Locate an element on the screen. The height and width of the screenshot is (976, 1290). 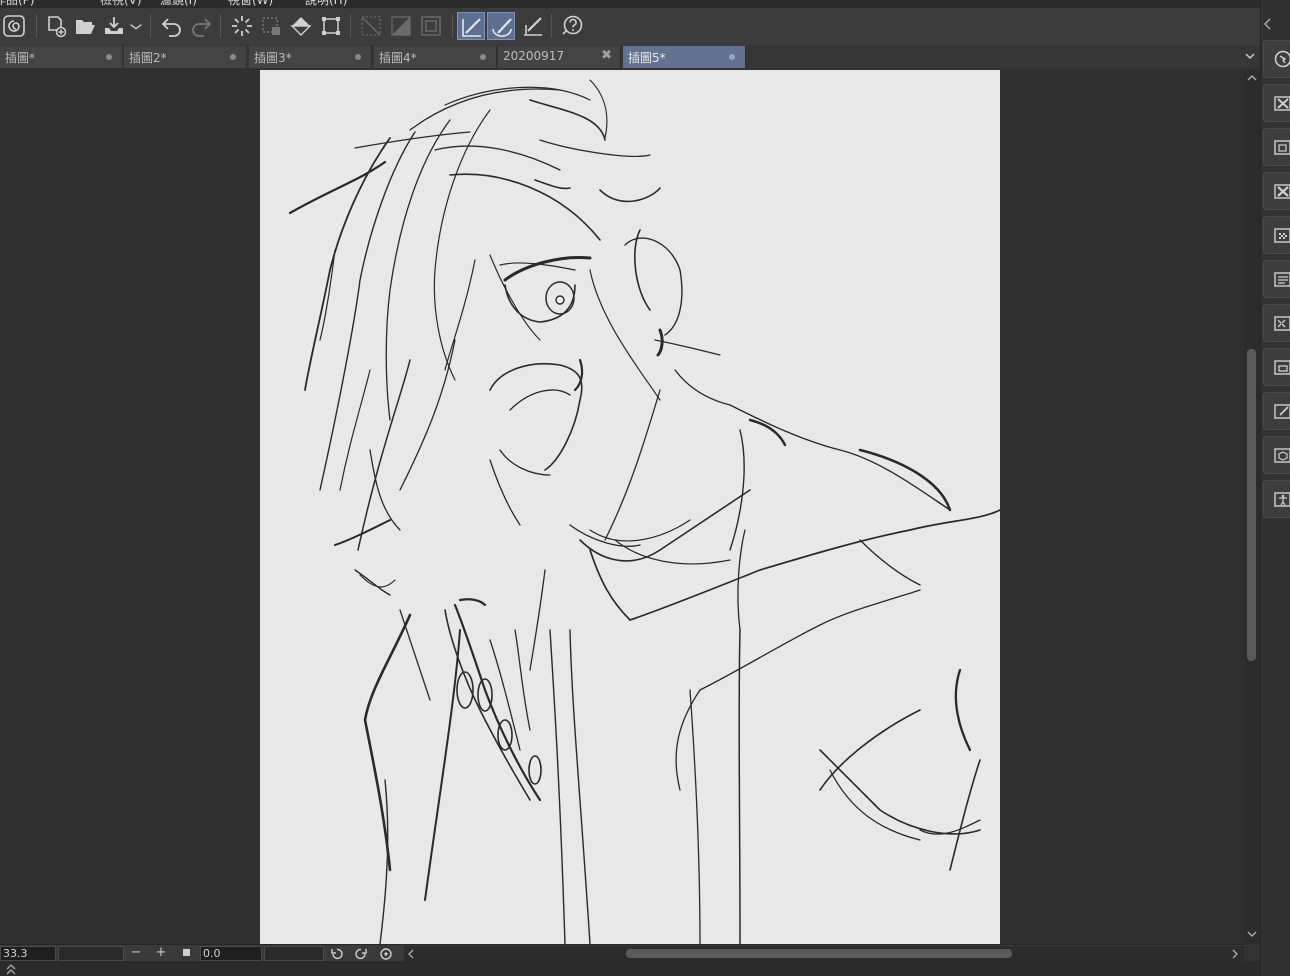
zoom-in-button: + is located at coordinates (161, 953).